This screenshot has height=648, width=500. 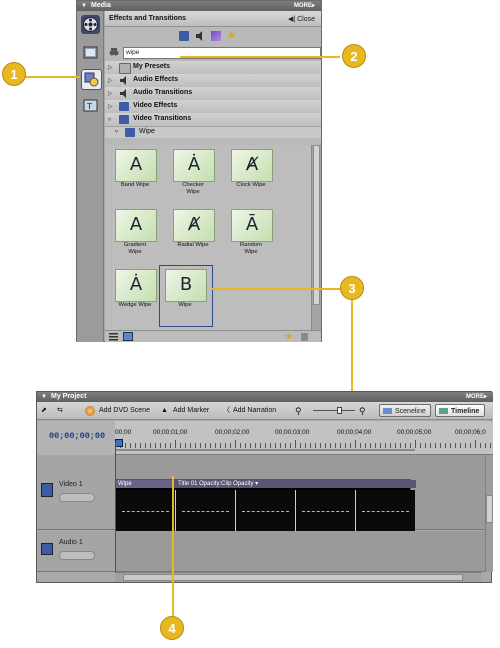 I want to click on timeline-vertical-scrollbar, so click(x=489, y=513).